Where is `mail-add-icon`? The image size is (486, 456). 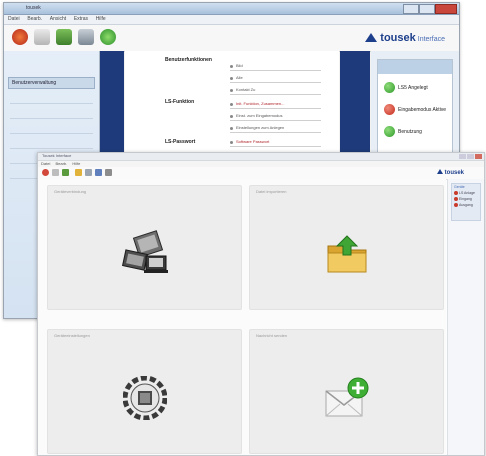
mail-add-icon is located at coordinates (347, 399).